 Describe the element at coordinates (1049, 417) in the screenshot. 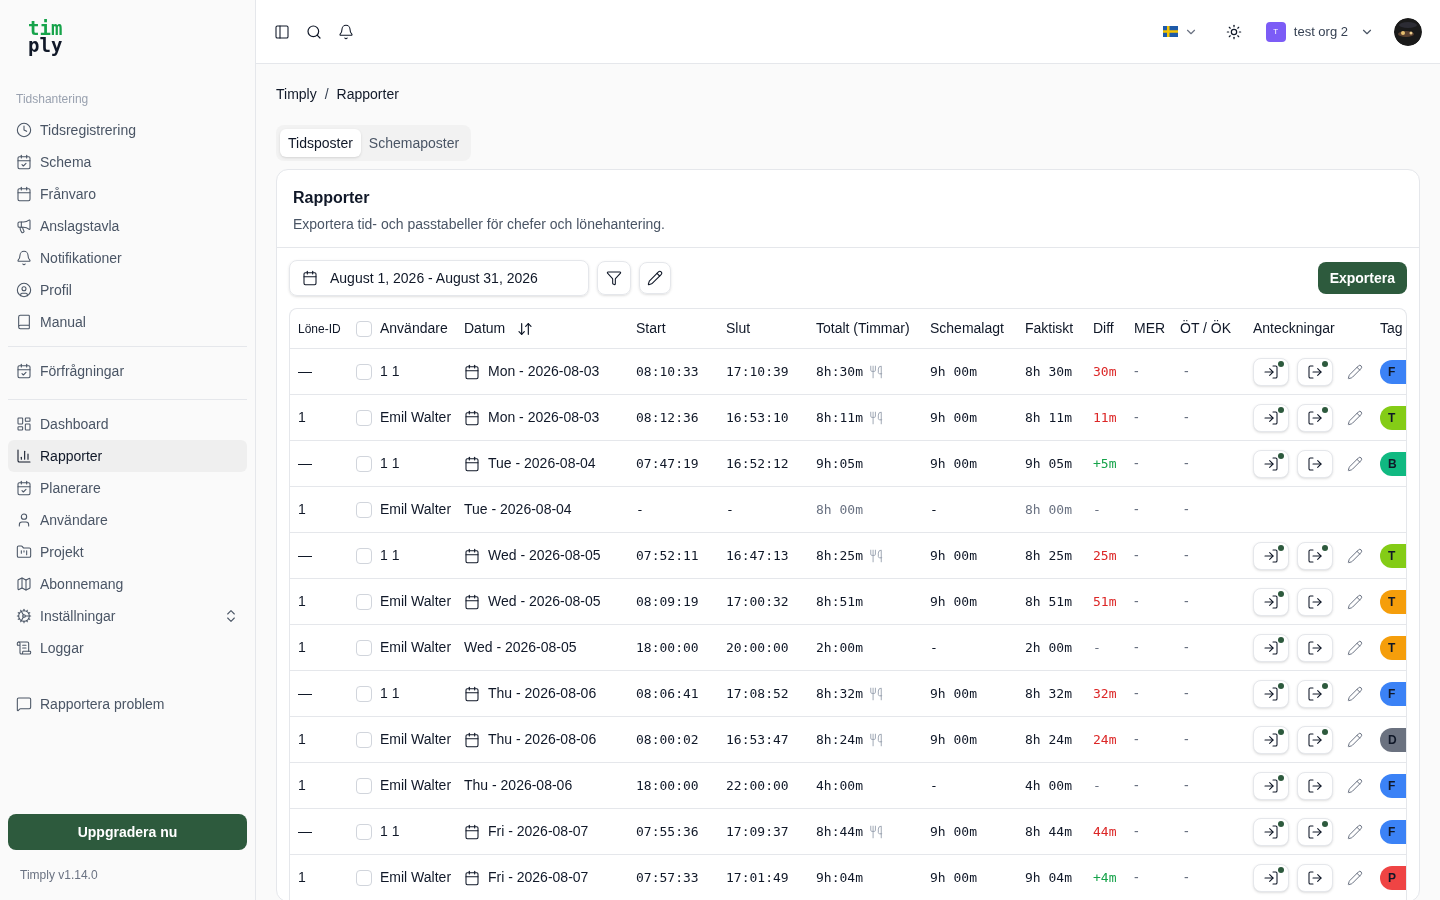

I see `table-cell-text: 8h 11m` at that location.